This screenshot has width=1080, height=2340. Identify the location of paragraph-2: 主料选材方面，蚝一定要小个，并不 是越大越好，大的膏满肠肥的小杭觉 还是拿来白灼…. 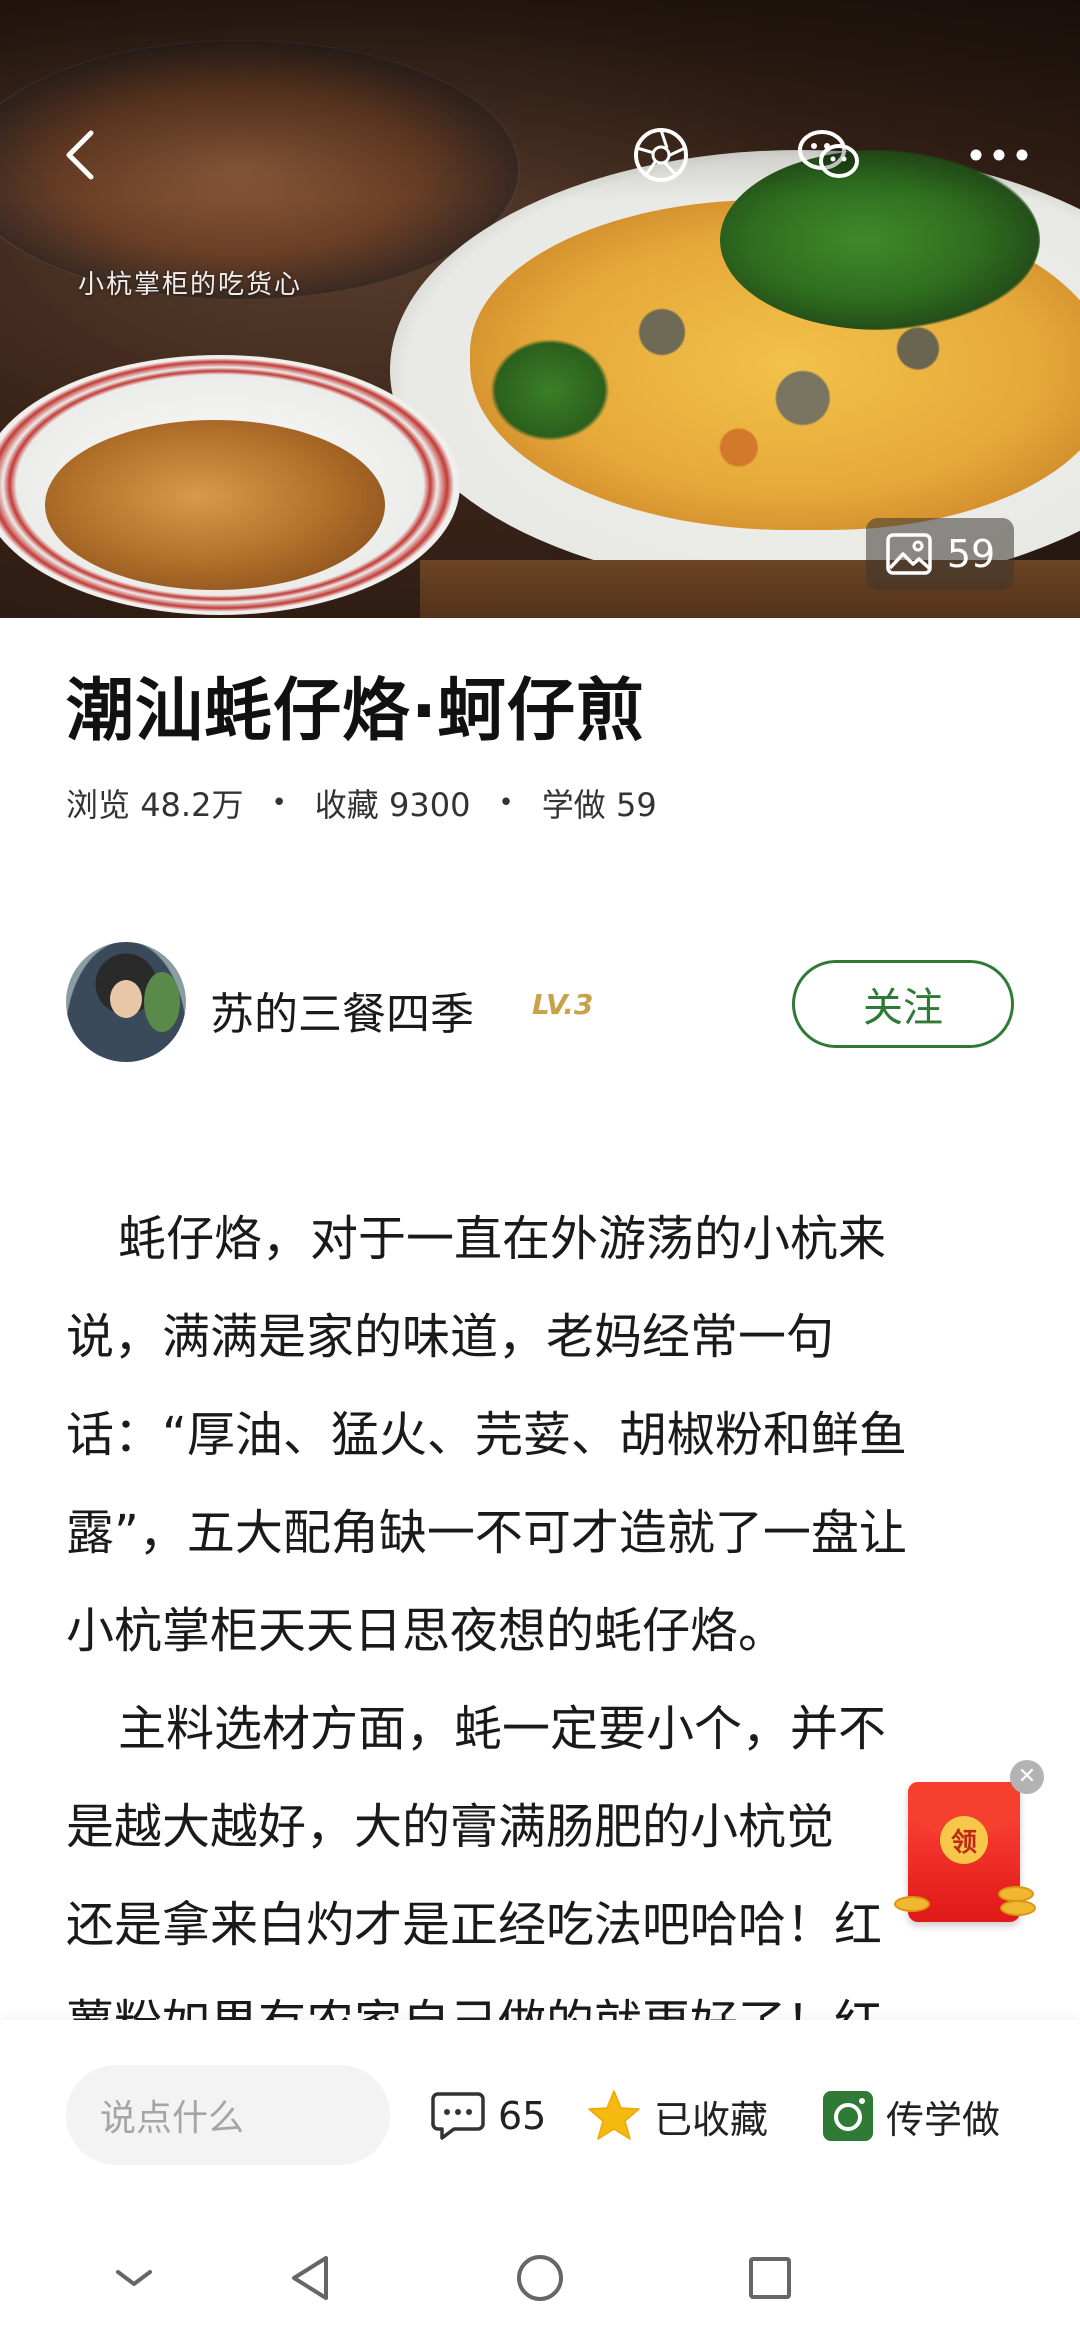
(541, 1850).